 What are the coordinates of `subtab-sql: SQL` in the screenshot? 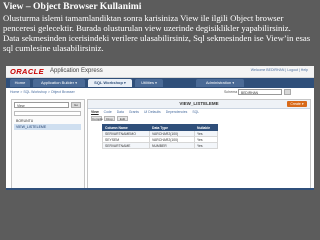 It's located at (195, 112).